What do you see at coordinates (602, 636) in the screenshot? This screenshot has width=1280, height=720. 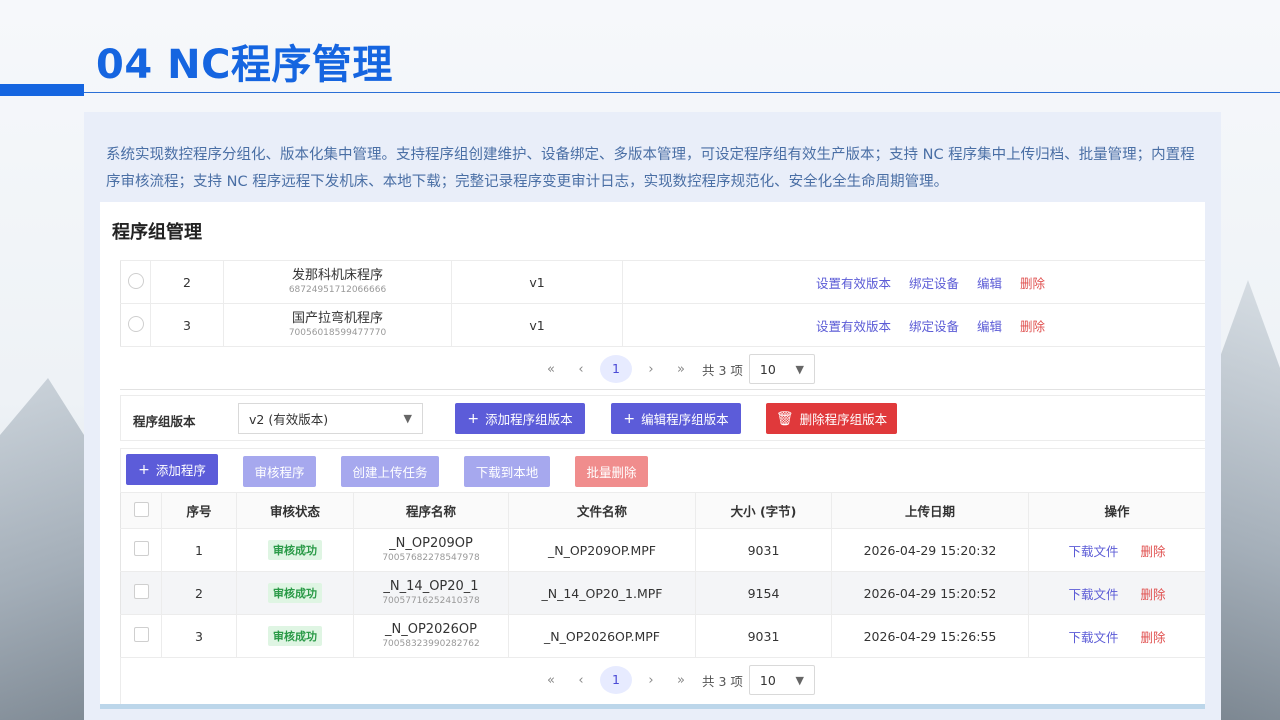 I see `file-name: _N_OP2026OP.MPF` at bounding box center [602, 636].